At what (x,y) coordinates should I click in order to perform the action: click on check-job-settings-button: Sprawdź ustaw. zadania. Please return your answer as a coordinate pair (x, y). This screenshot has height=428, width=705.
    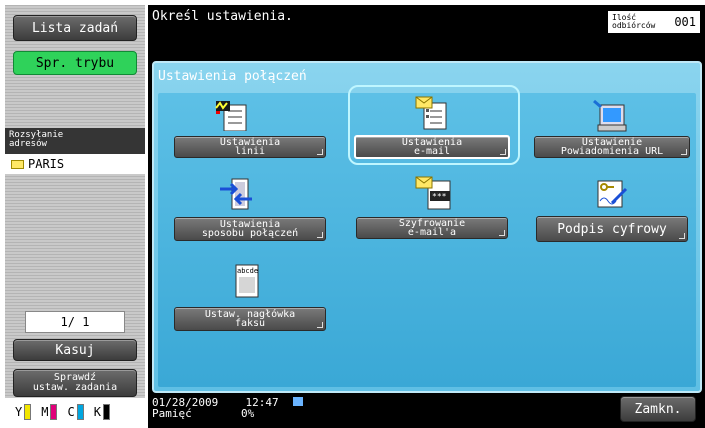
    Looking at the image, I should click on (75, 383).